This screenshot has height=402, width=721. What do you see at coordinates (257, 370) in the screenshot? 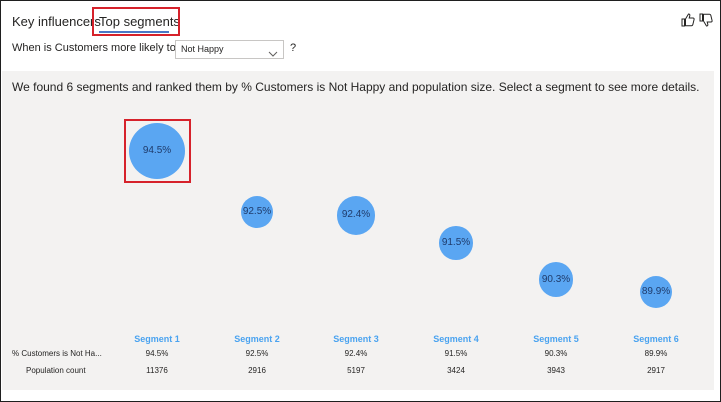
I see `population-cell: 2916` at bounding box center [257, 370].